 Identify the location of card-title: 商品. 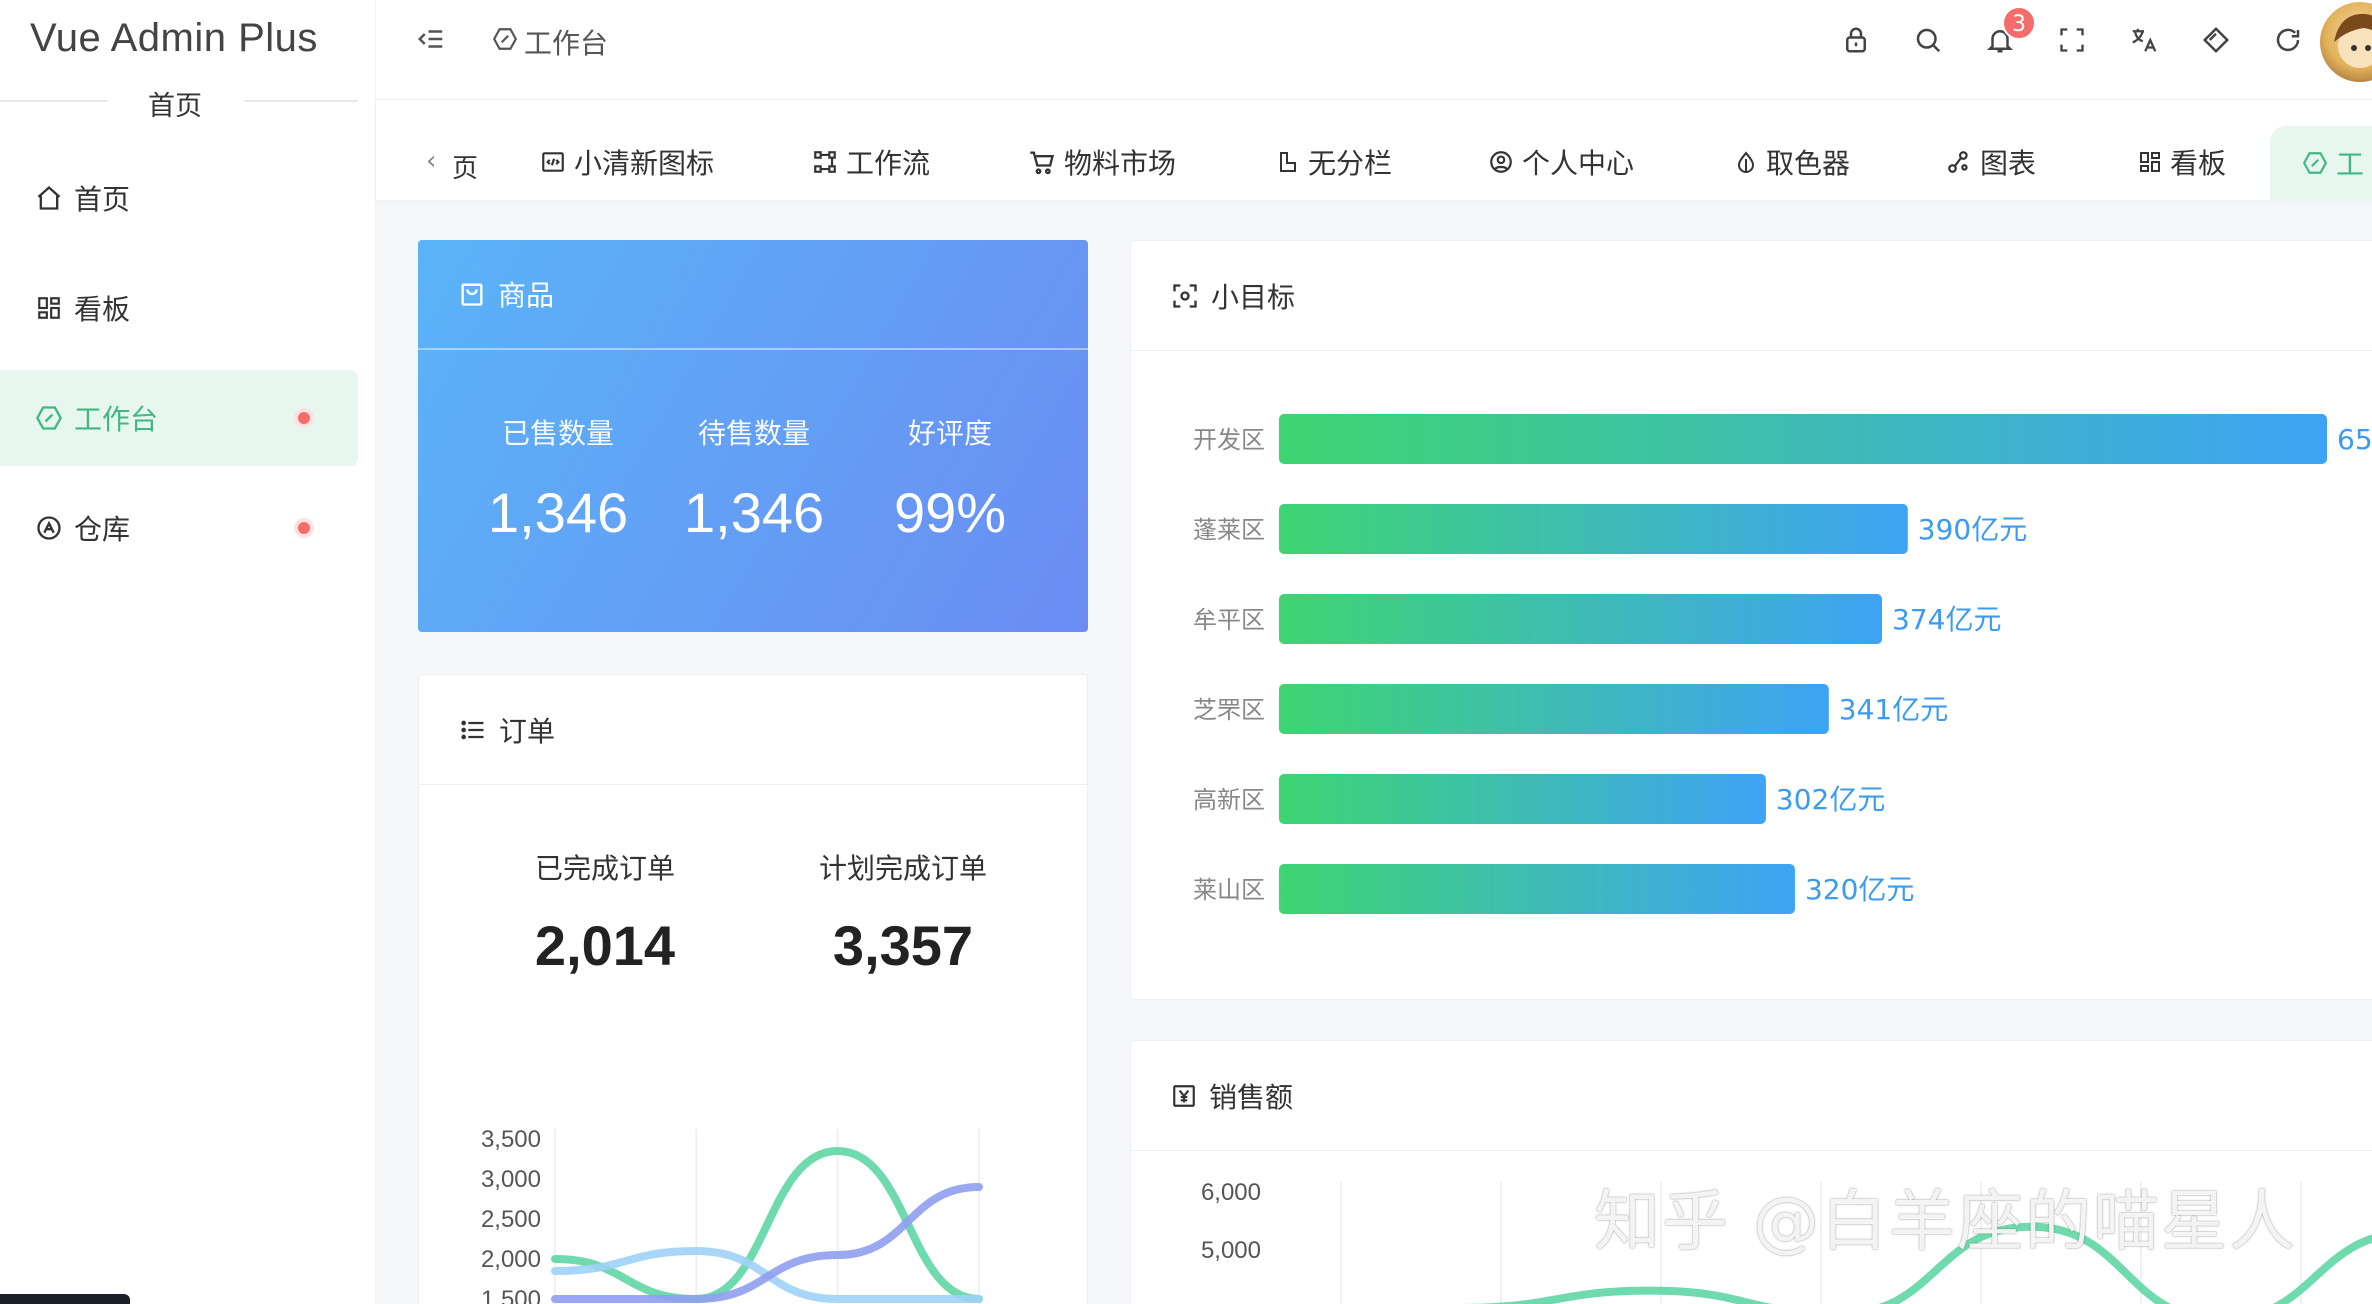
(526, 295).